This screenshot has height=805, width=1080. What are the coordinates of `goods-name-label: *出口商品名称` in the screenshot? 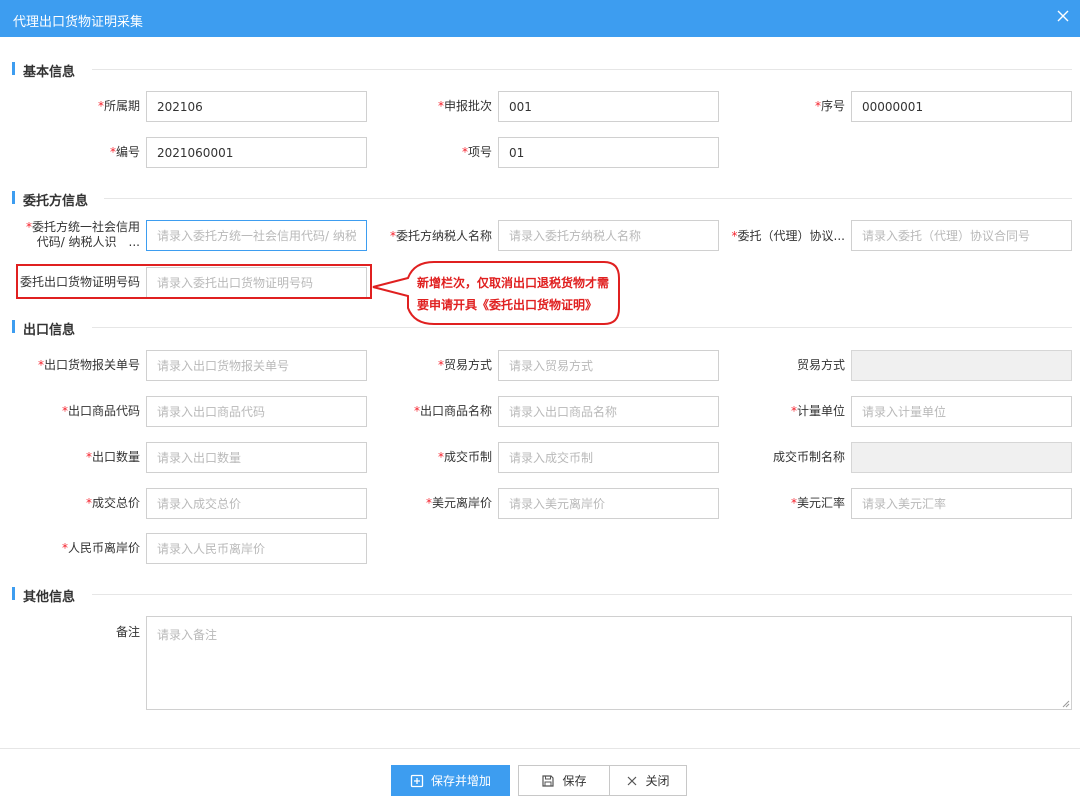 It's located at (452, 411).